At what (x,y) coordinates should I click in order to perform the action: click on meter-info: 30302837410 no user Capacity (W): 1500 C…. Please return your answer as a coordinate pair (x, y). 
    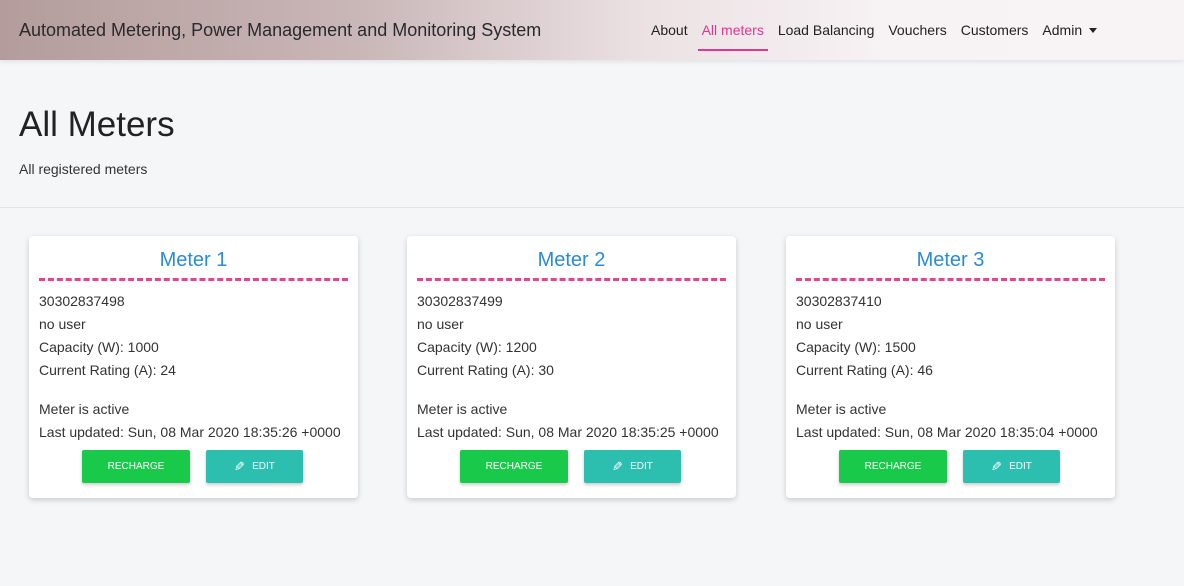
    Looking at the image, I should click on (950, 362).